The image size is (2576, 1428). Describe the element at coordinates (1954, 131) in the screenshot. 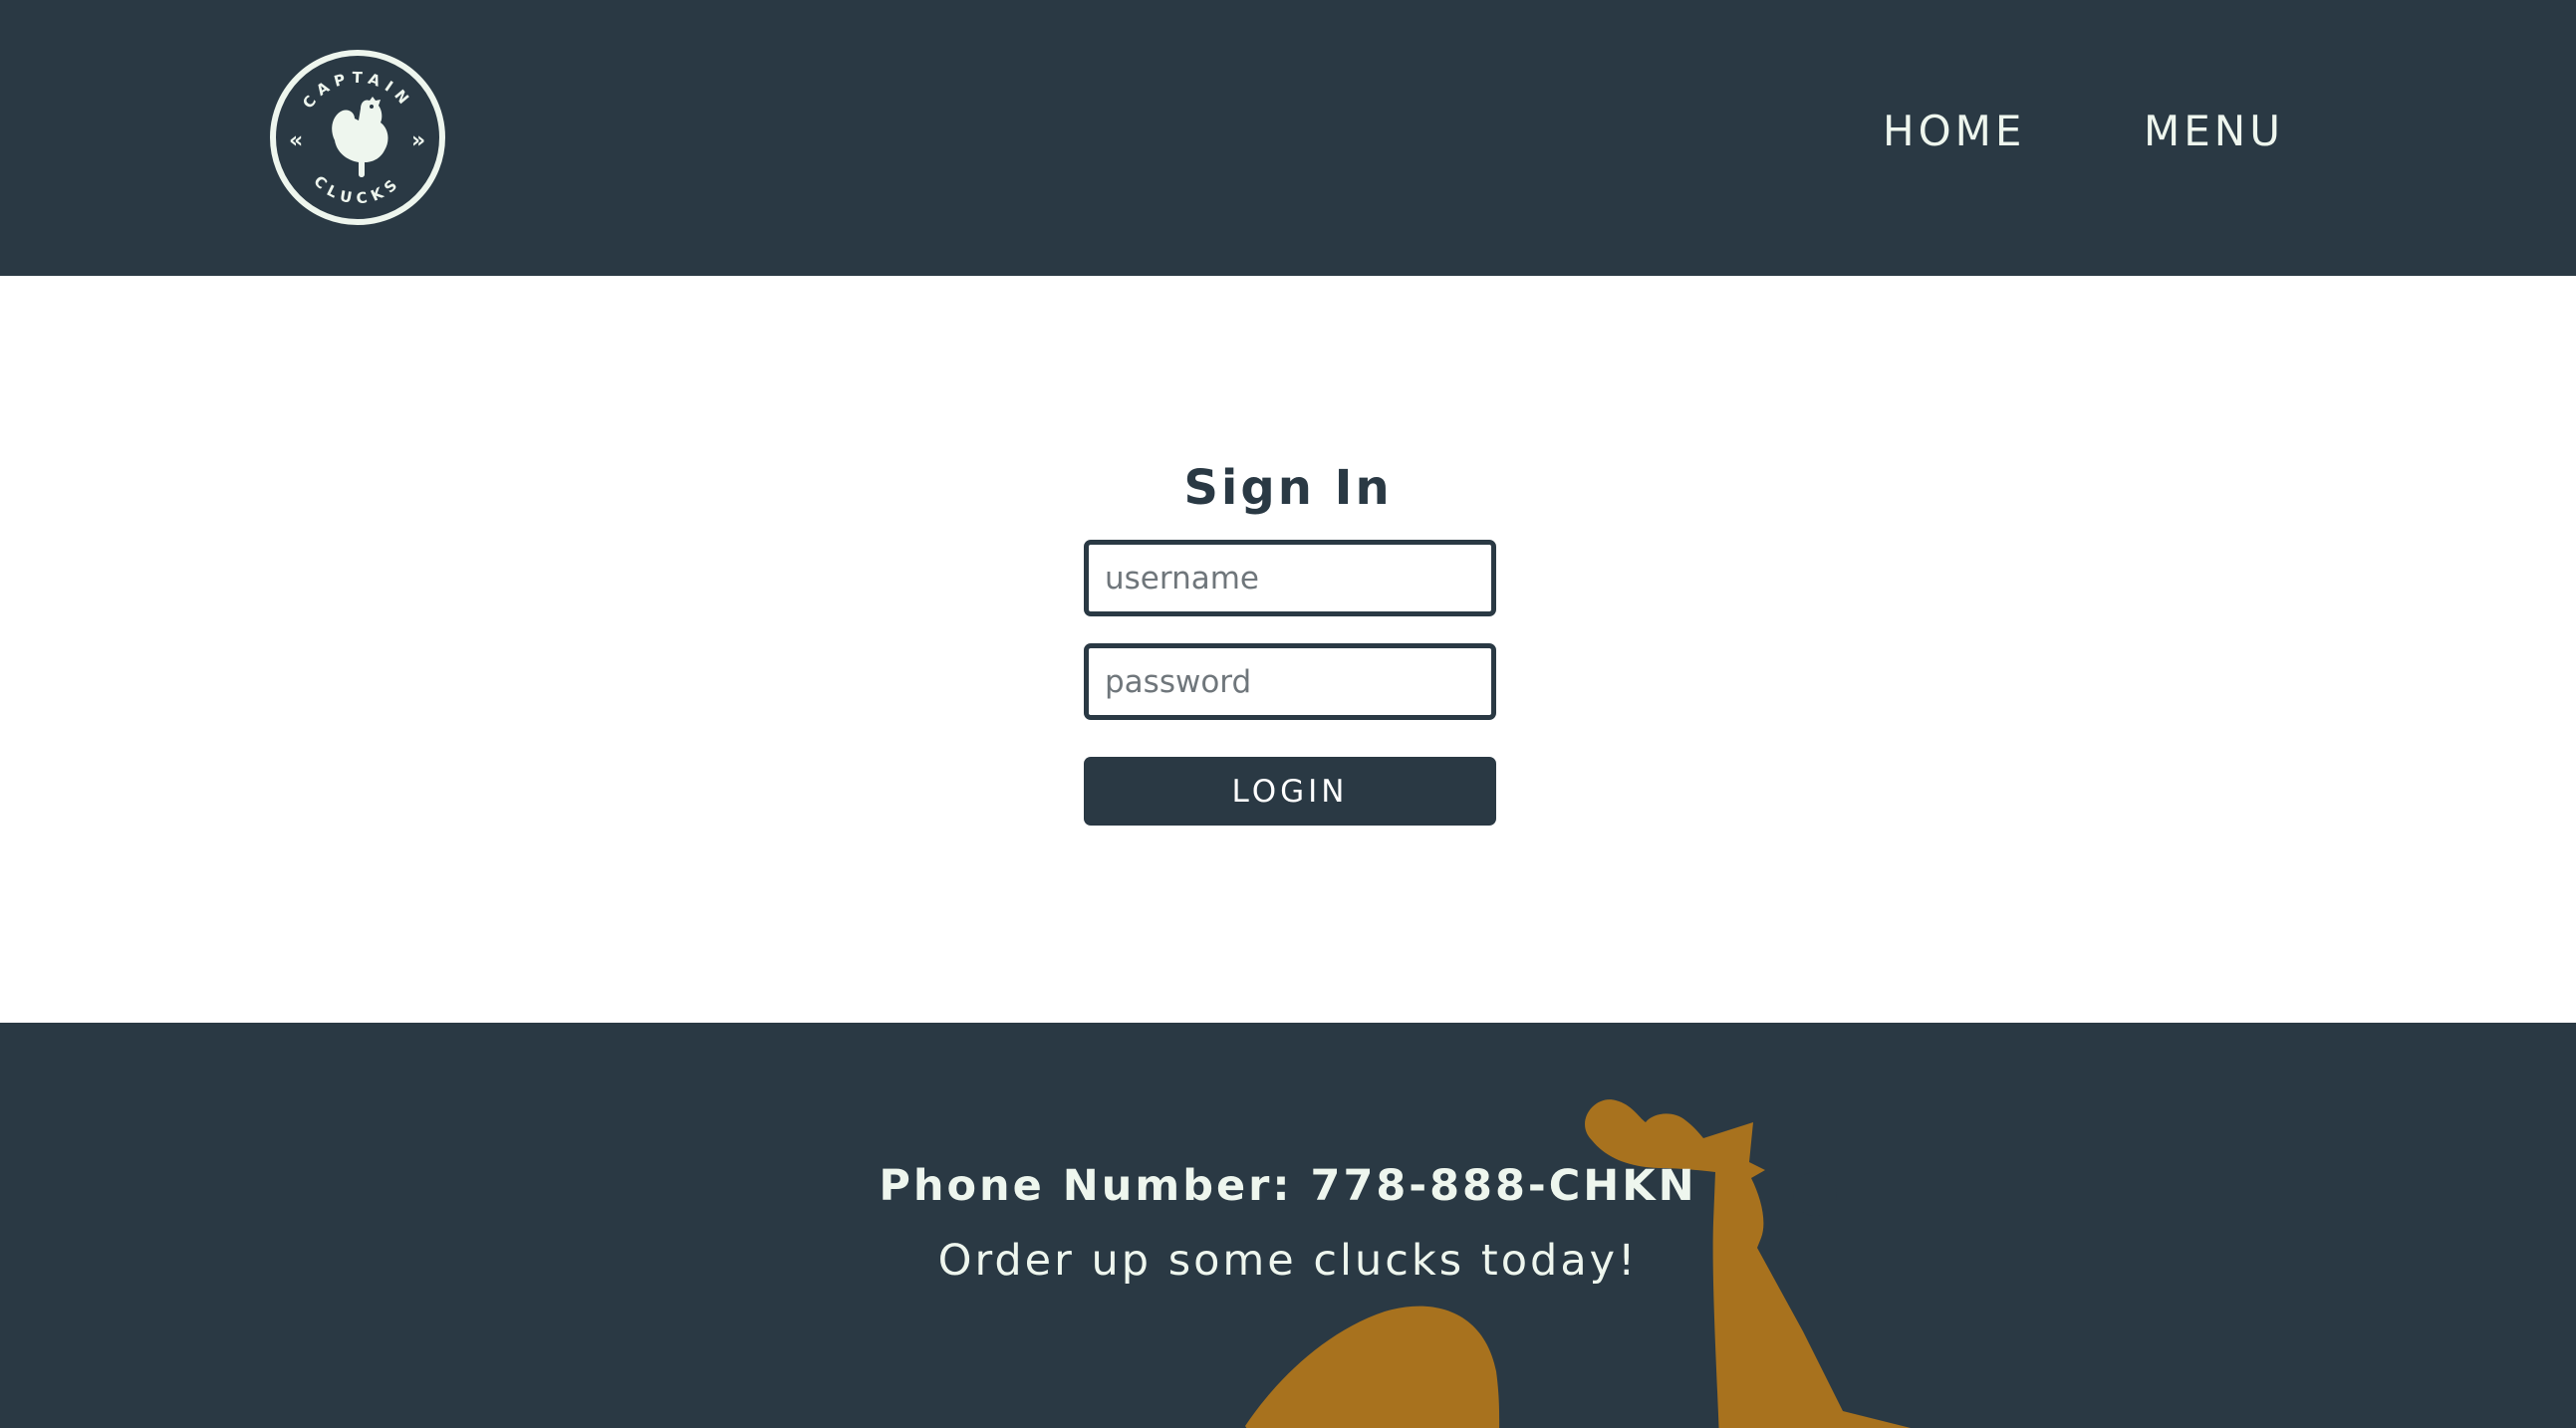

I see `nav-home-link: HOME` at that location.